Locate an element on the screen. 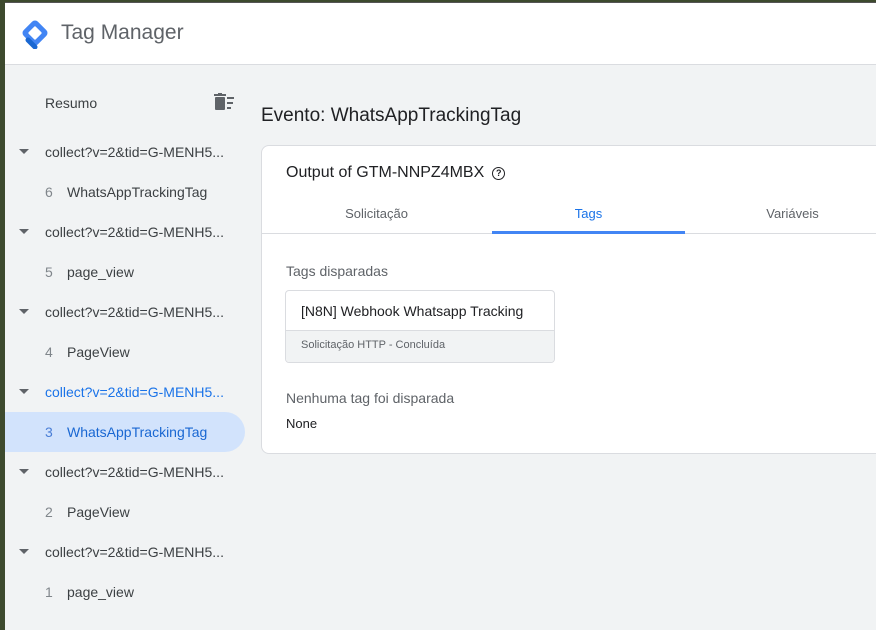 The image size is (876, 630). card-title: Output of GTM-NNPZ4MBX ? is located at coordinates (396, 173).